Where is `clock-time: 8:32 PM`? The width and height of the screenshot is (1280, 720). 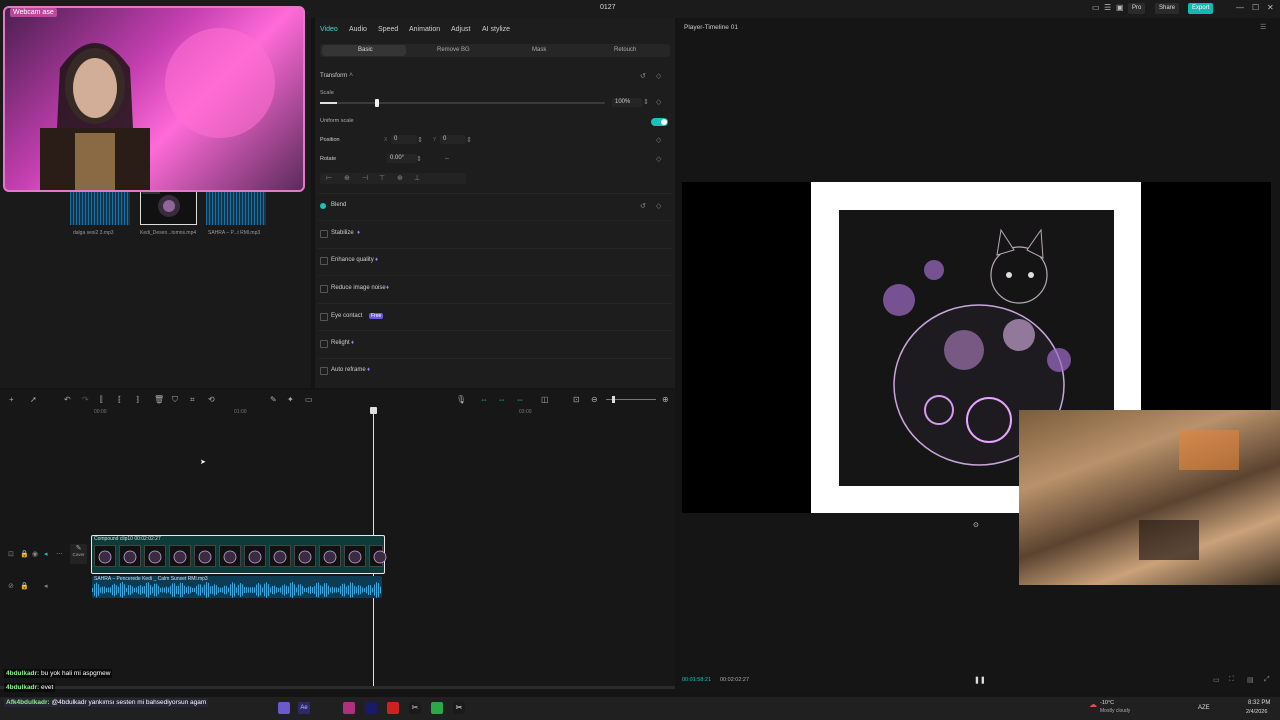 clock-time: 8:32 PM is located at coordinates (1259, 703).